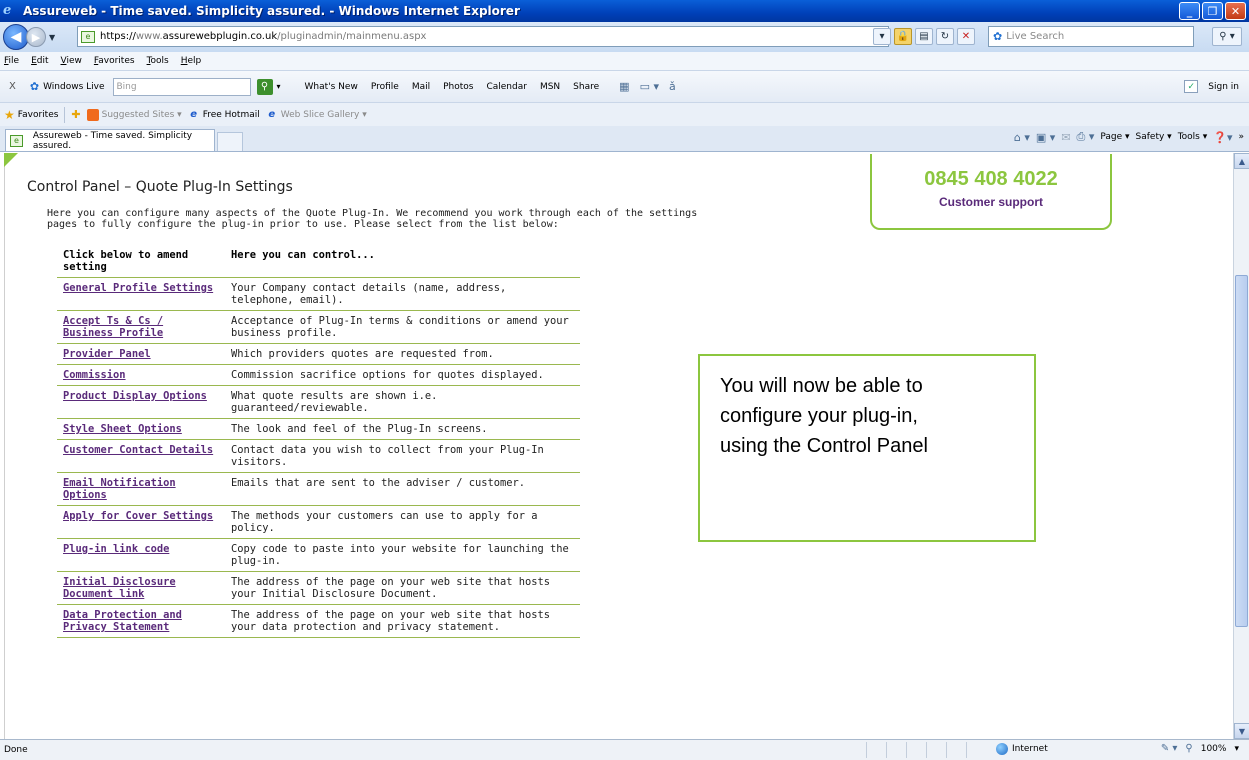  I want to click on link-plug-in-link-code: Plug-in link code, so click(141, 555).